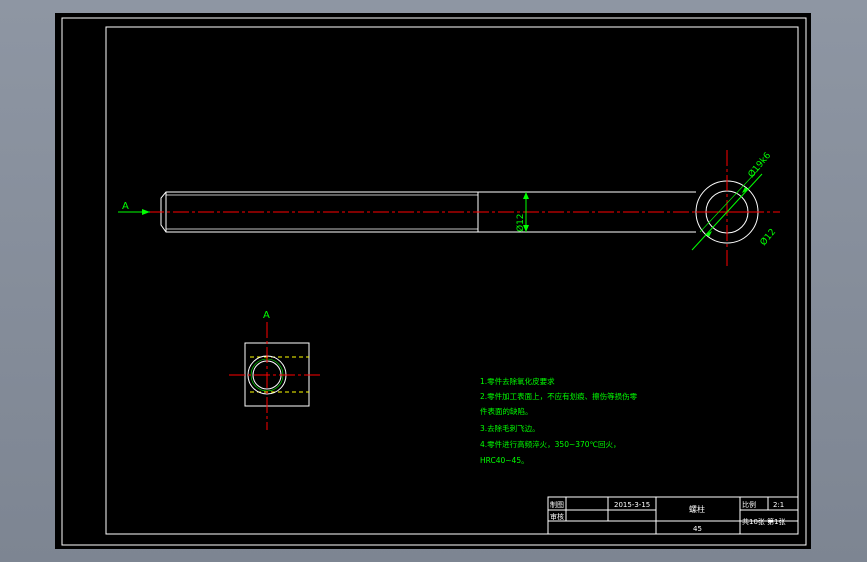  What do you see at coordinates (697, 509) in the screenshot?
I see `part-name: 螺柱` at bounding box center [697, 509].